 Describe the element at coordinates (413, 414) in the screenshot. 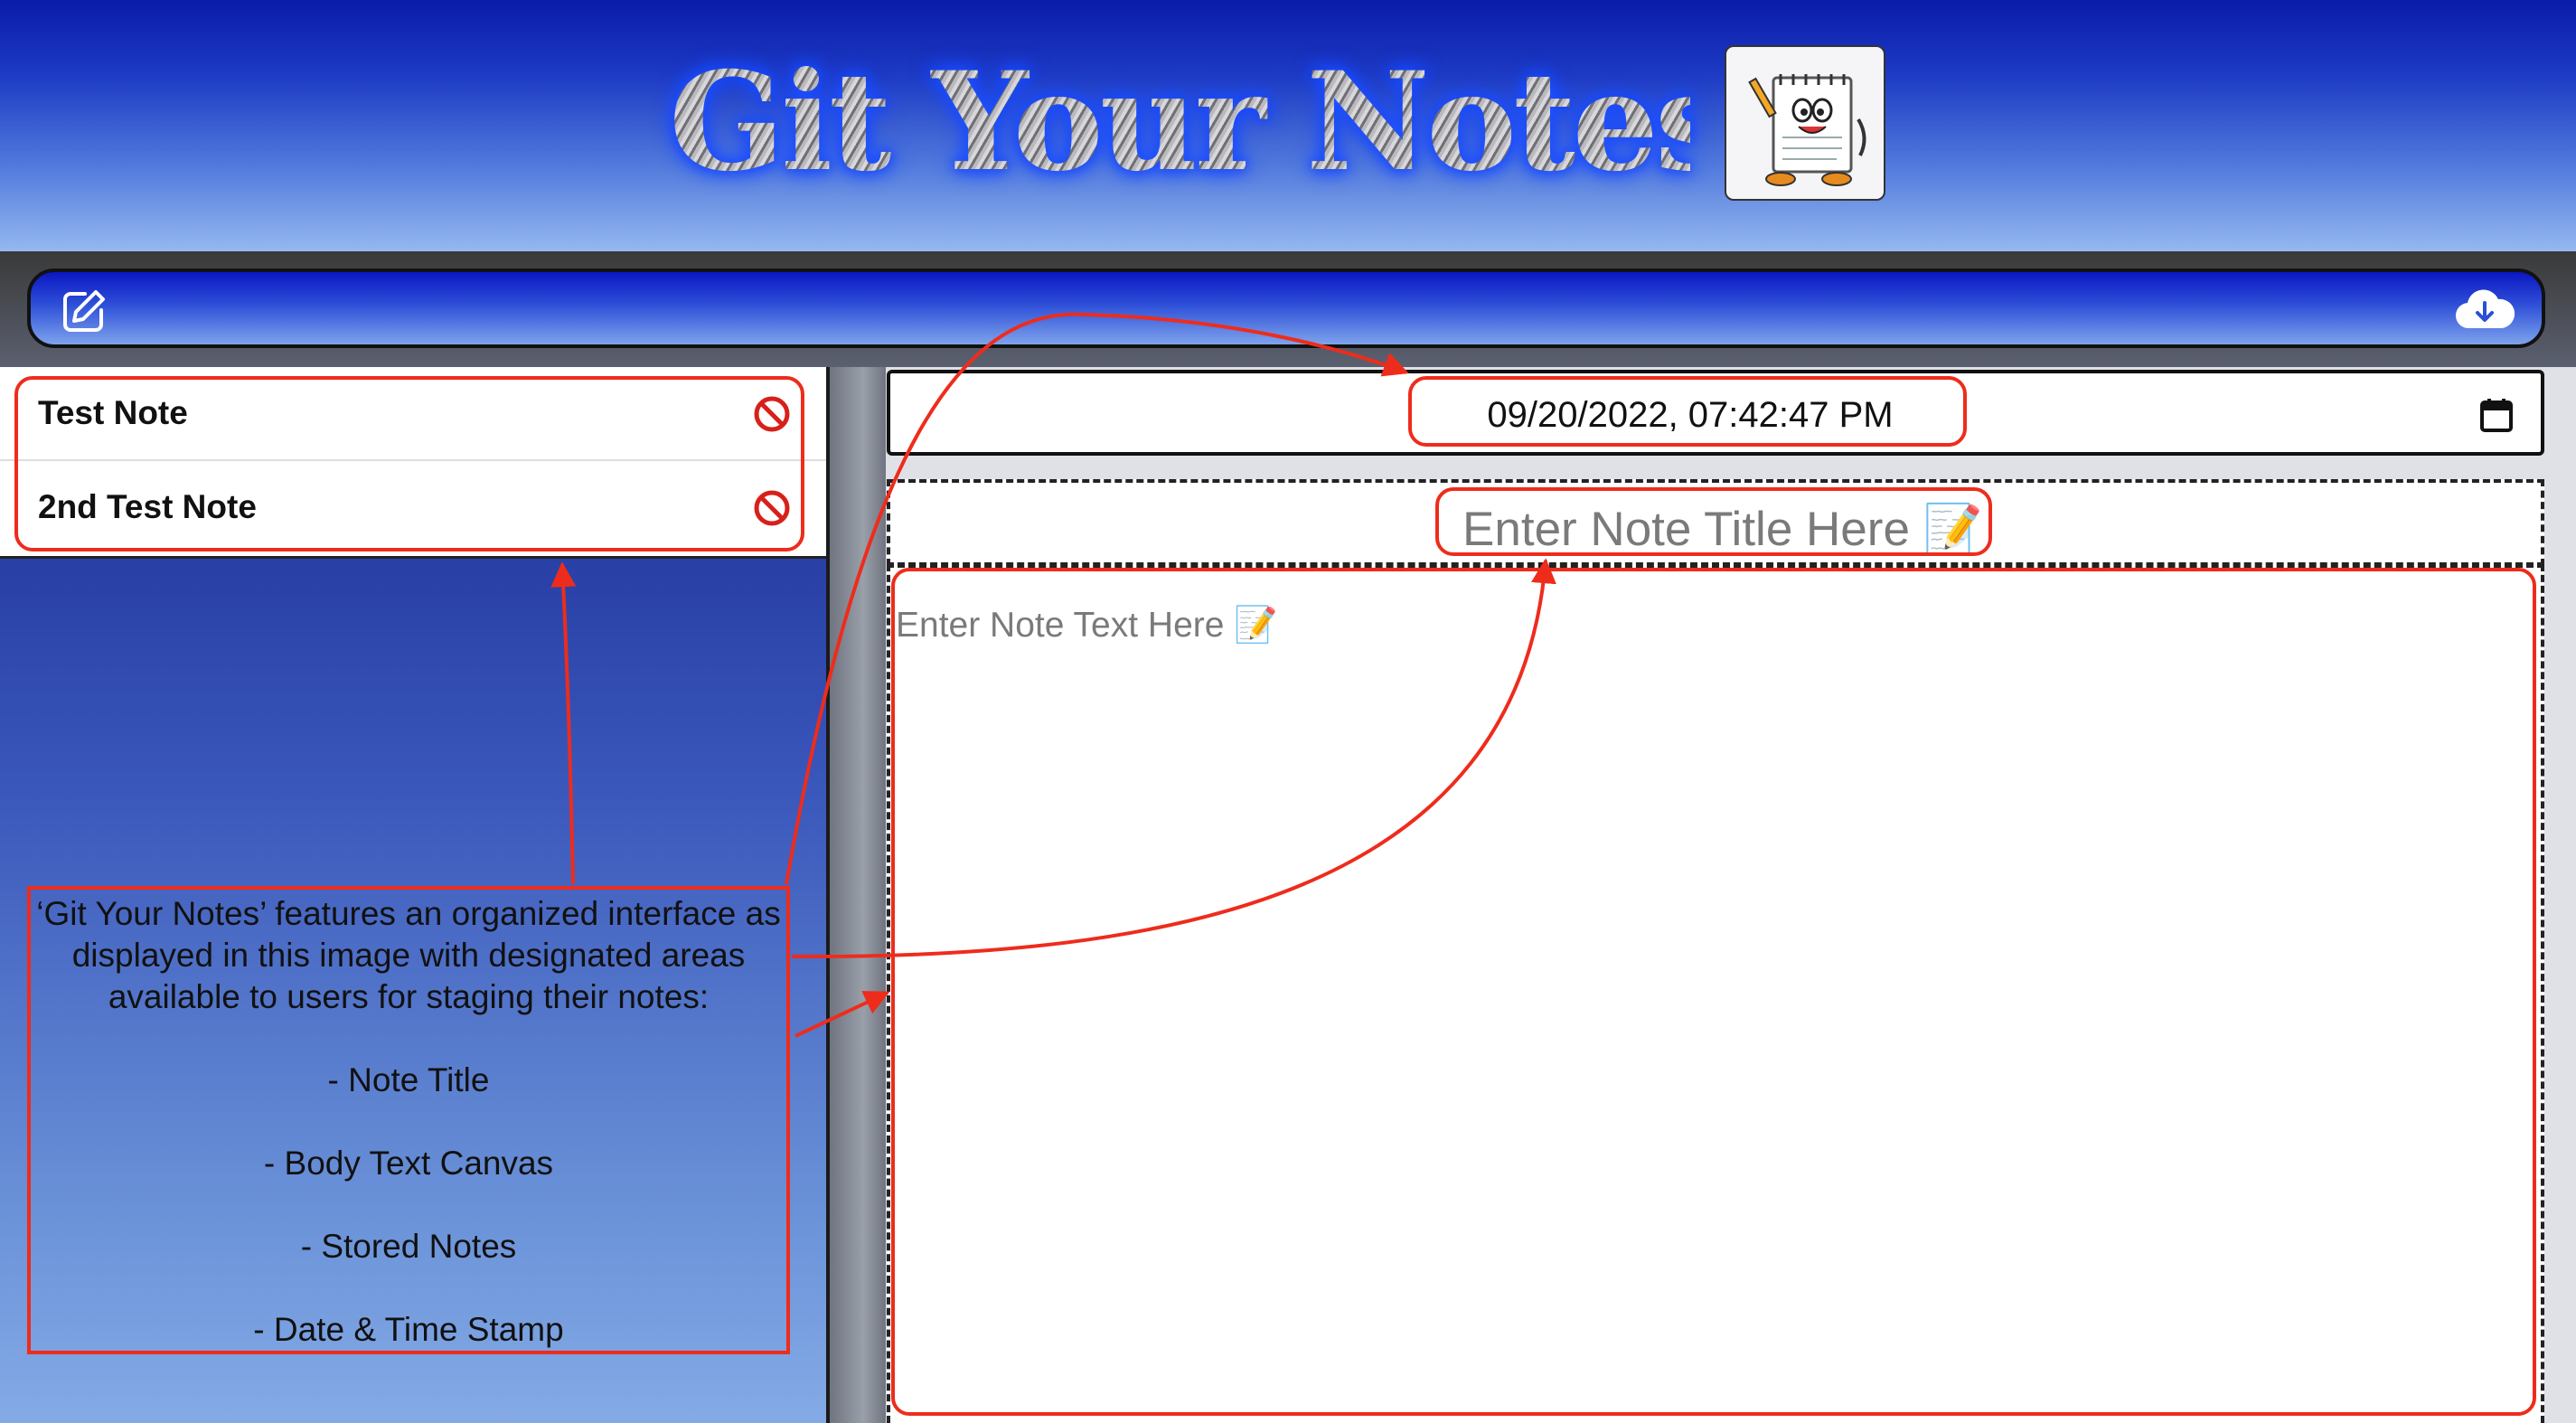

I see `list-item: Test Note` at that location.